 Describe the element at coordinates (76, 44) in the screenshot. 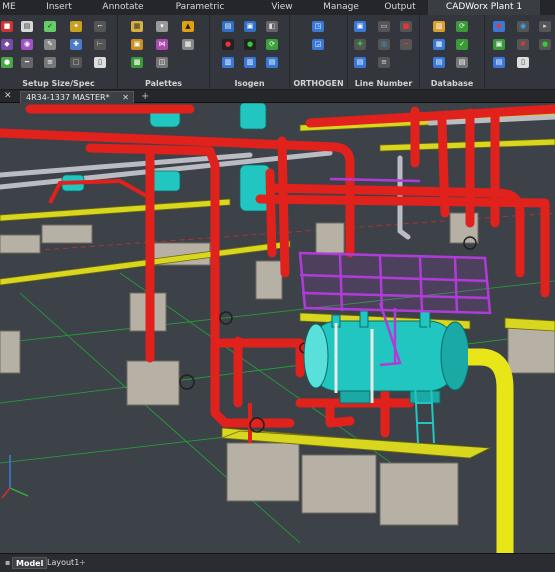

I see `wrench-icon: ✚` at that location.